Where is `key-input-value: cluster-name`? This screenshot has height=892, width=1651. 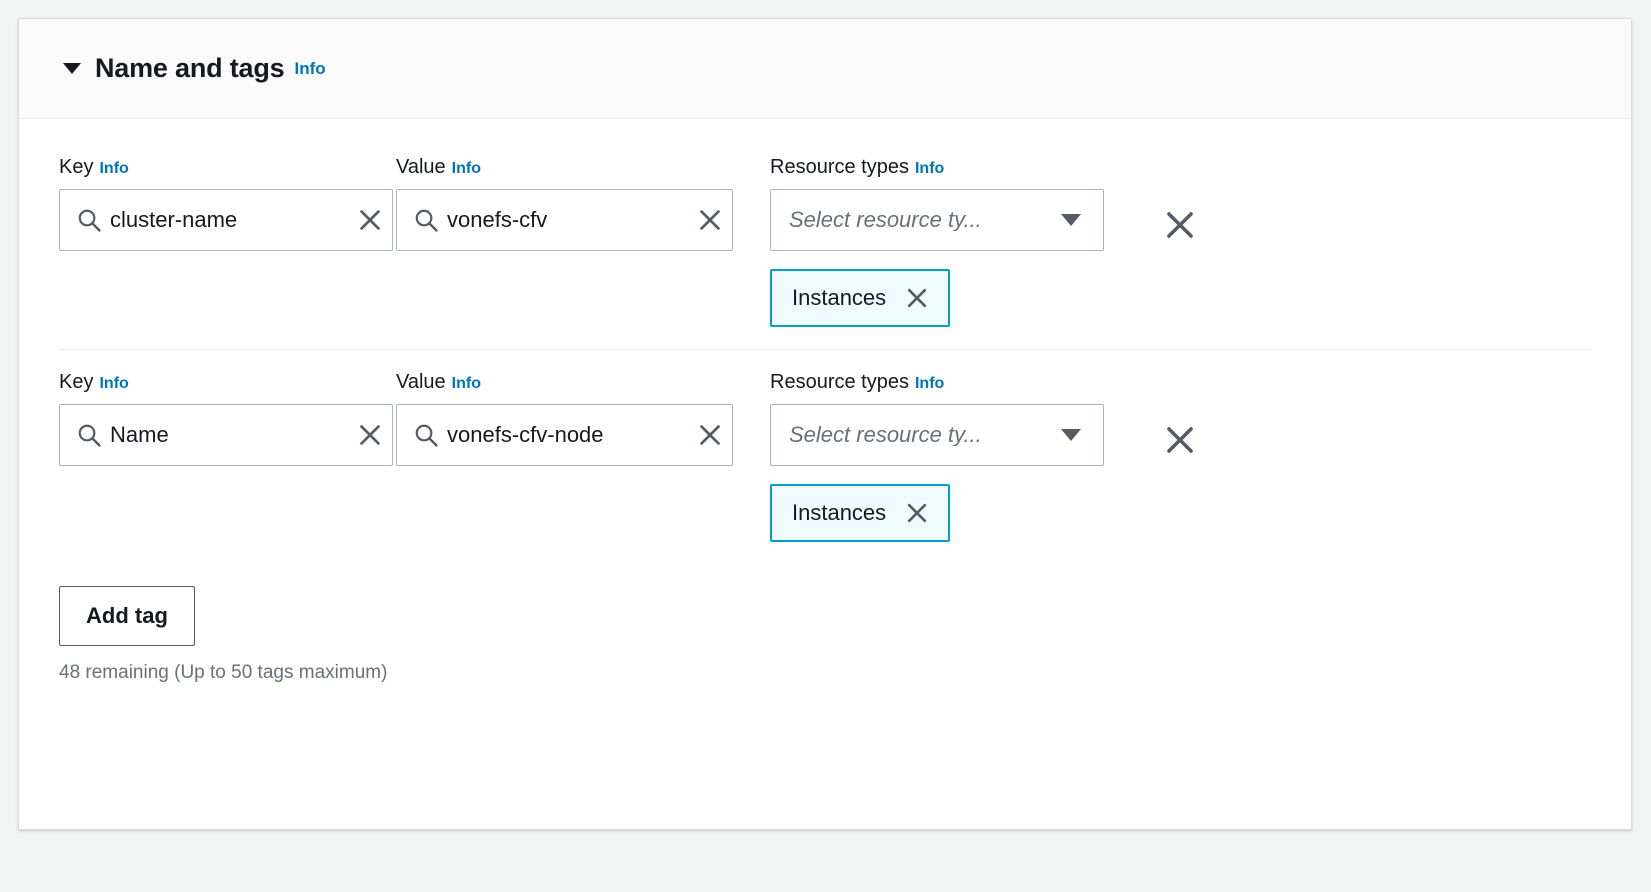
key-input-value: cluster-name is located at coordinates (174, 220).